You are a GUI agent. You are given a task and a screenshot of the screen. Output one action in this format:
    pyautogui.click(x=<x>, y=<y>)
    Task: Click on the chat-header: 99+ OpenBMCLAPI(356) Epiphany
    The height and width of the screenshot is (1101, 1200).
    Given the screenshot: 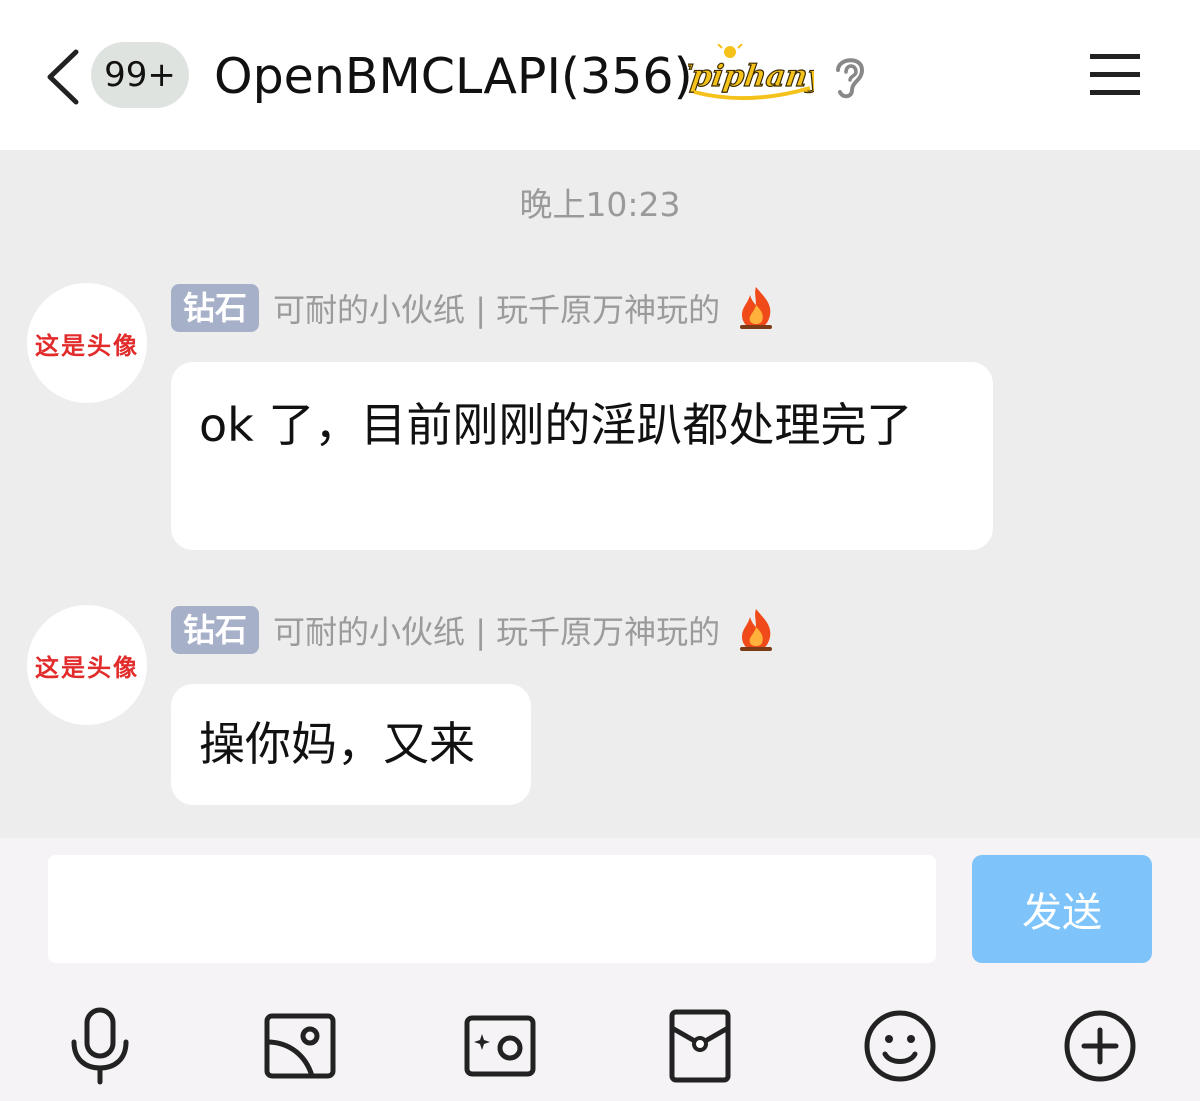 What is the action you would take?
    pyautogui.click(x=600, y=75)
    